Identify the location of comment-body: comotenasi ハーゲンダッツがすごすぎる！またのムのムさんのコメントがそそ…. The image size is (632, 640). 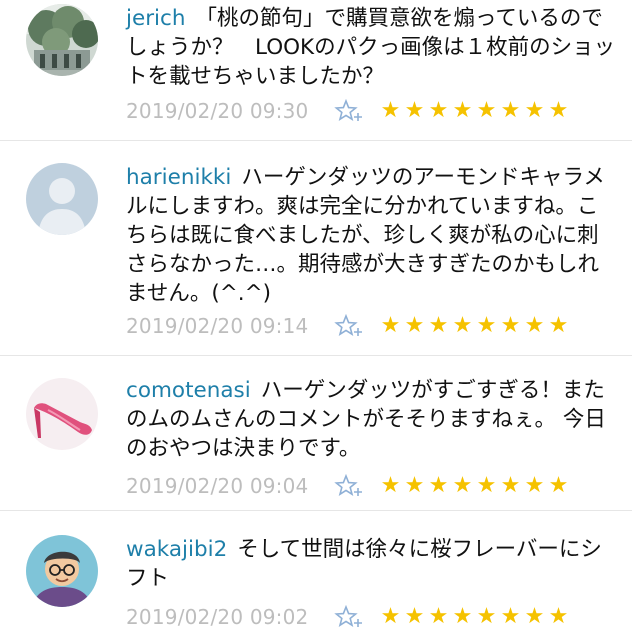
(372, 419).